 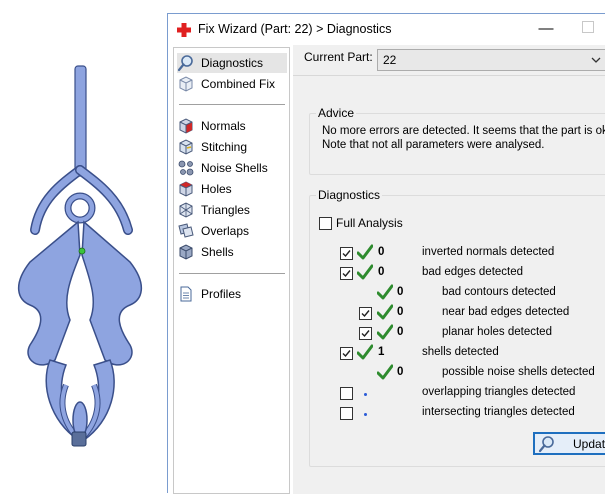 What do you see at coordinates (295, 29) in the screenshot?
I see `window-title: Fix Wizard (Part: 22) > Diagnostics` at bounding box center [295, 29].